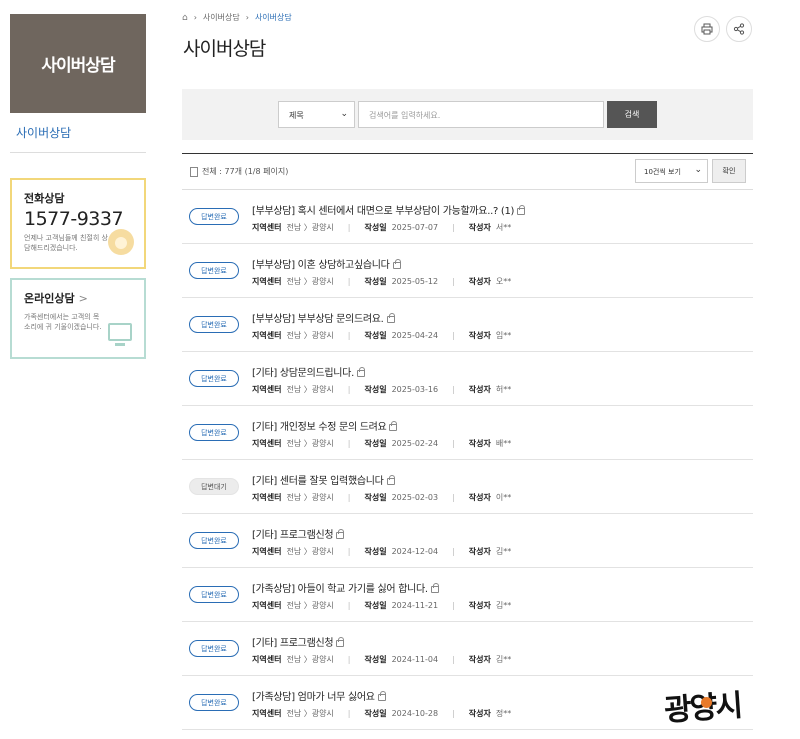  I want to click on search-field-select: 제목 ⌄, so click(316, 114).